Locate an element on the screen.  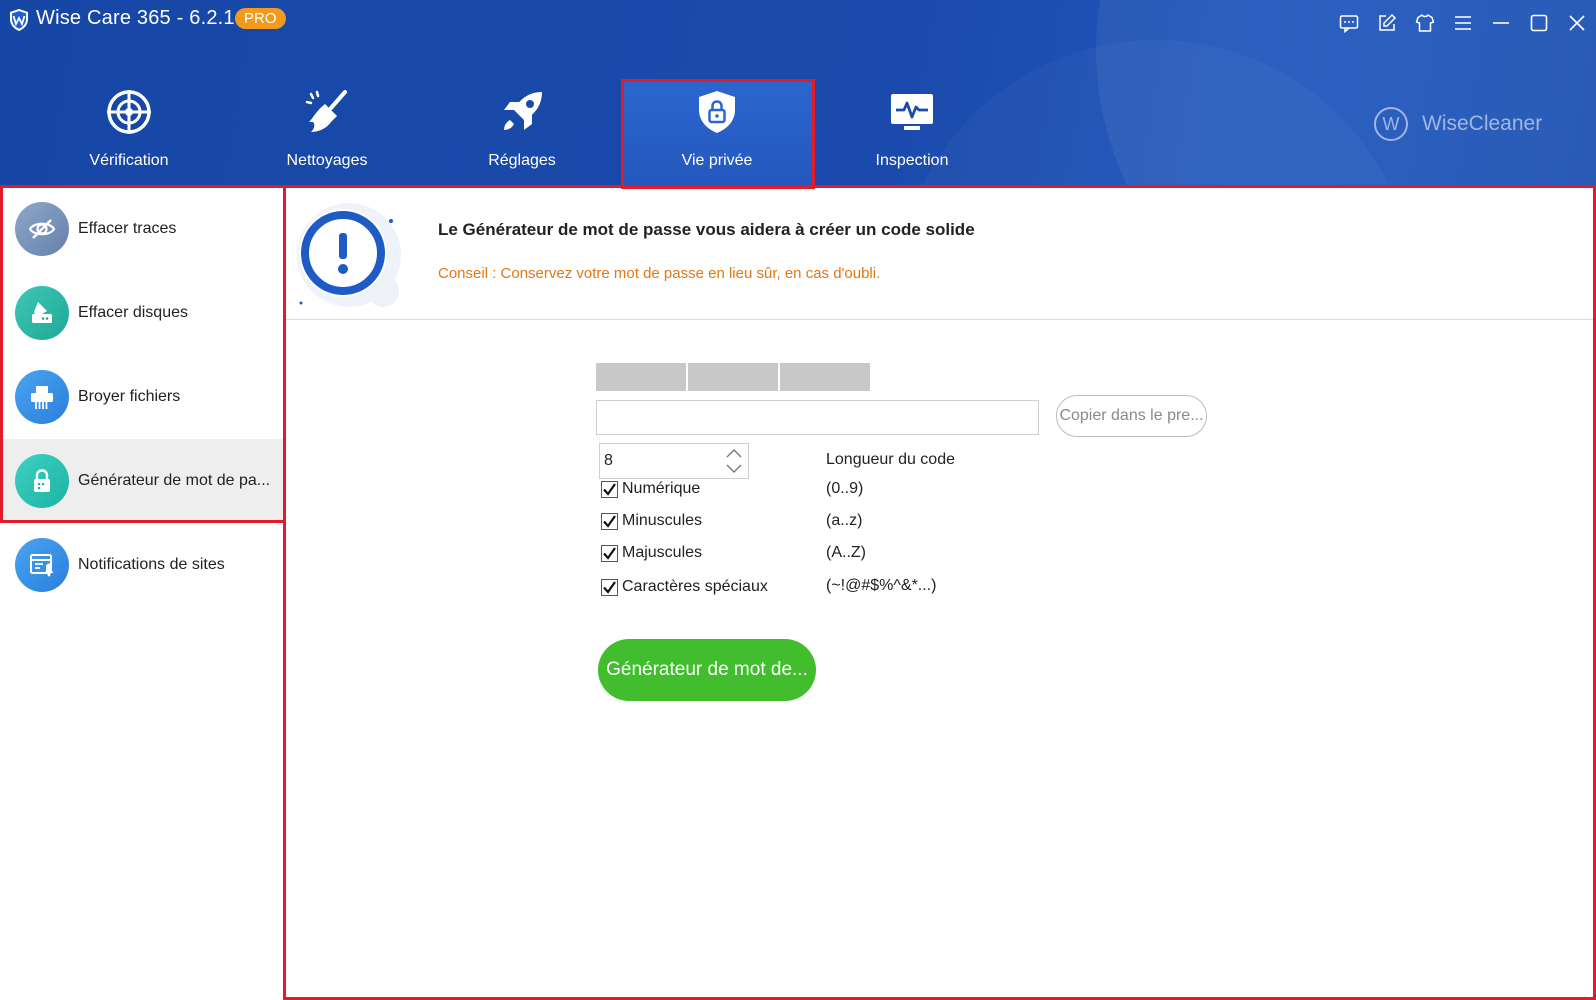
tab-label: Inspection is located at coordinates (912, 160).